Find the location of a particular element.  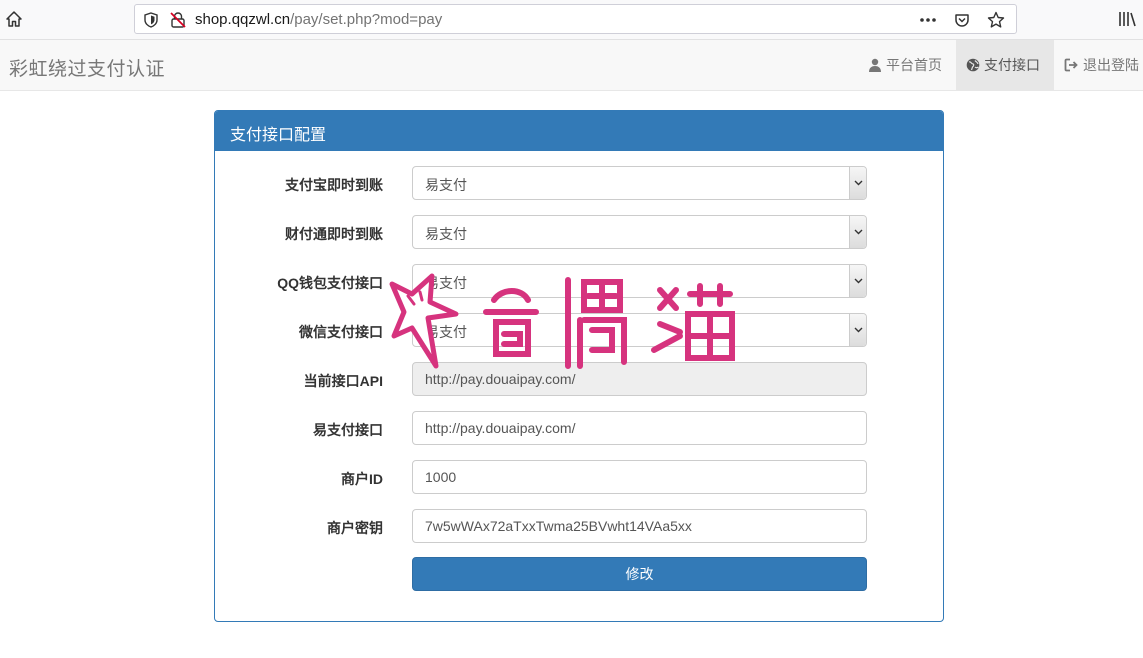

alipay-select: 易支付 is located at coordinates (639, 183).